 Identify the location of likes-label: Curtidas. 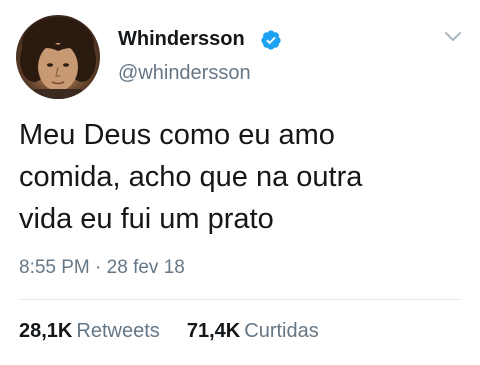
(281, 331).